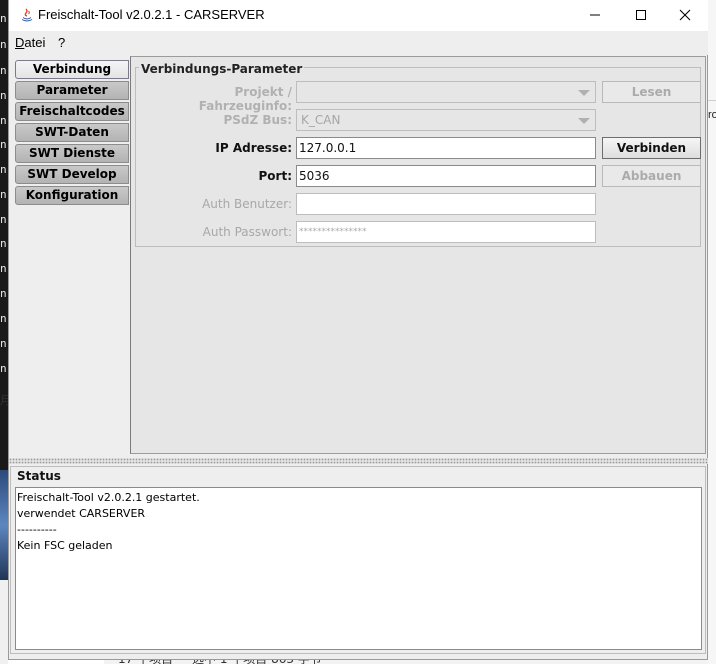 The width and height of the screenshot is (716, 664). I want to click on tab-swt-dienste: SWT Dienste, so click(72, 153).